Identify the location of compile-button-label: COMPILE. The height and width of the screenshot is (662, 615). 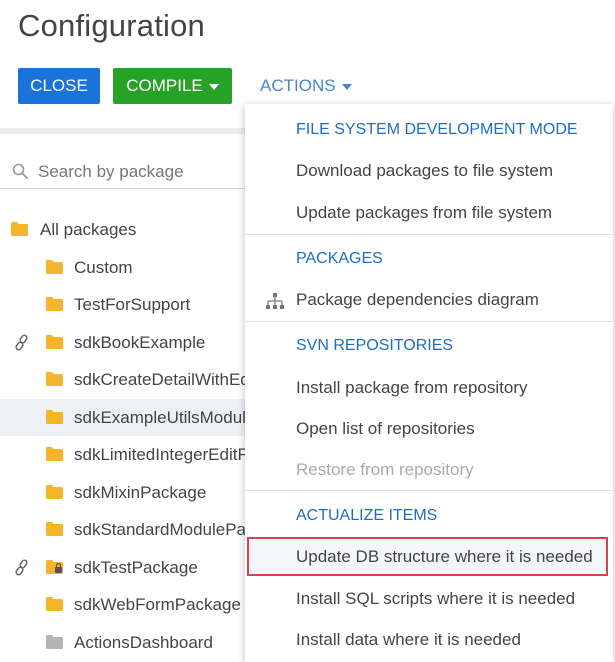
(164, 85).